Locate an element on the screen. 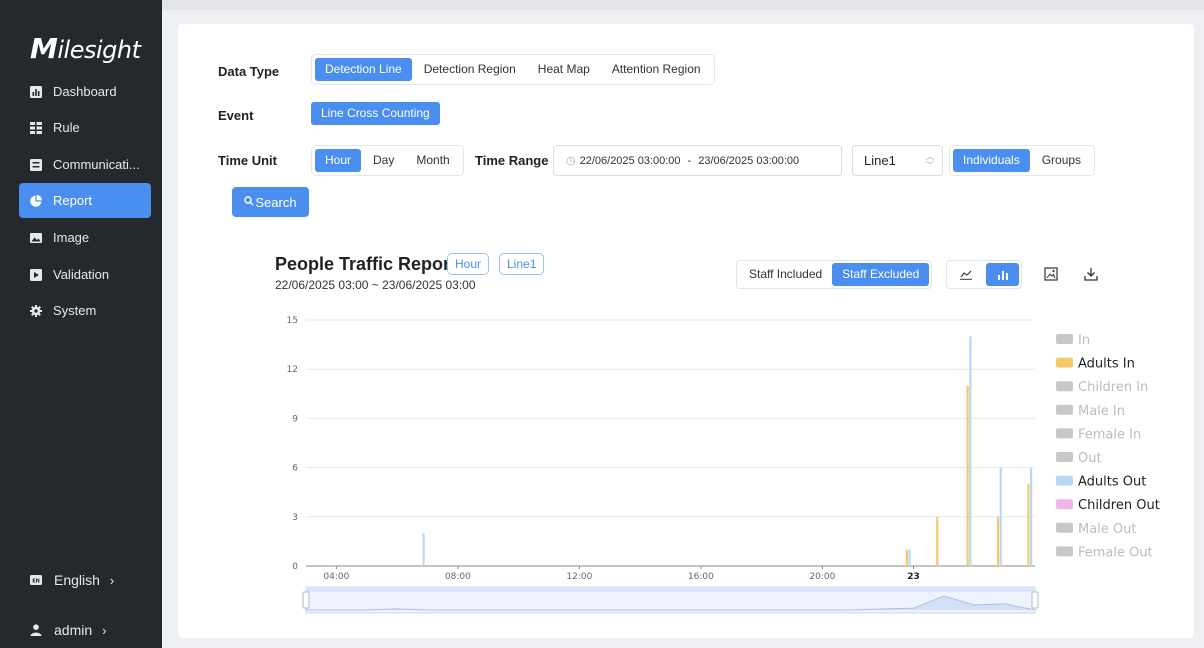 The height and width of the screenshot is (648, 1204). y-tick-label: 15 is located at coordinates (292, 321).